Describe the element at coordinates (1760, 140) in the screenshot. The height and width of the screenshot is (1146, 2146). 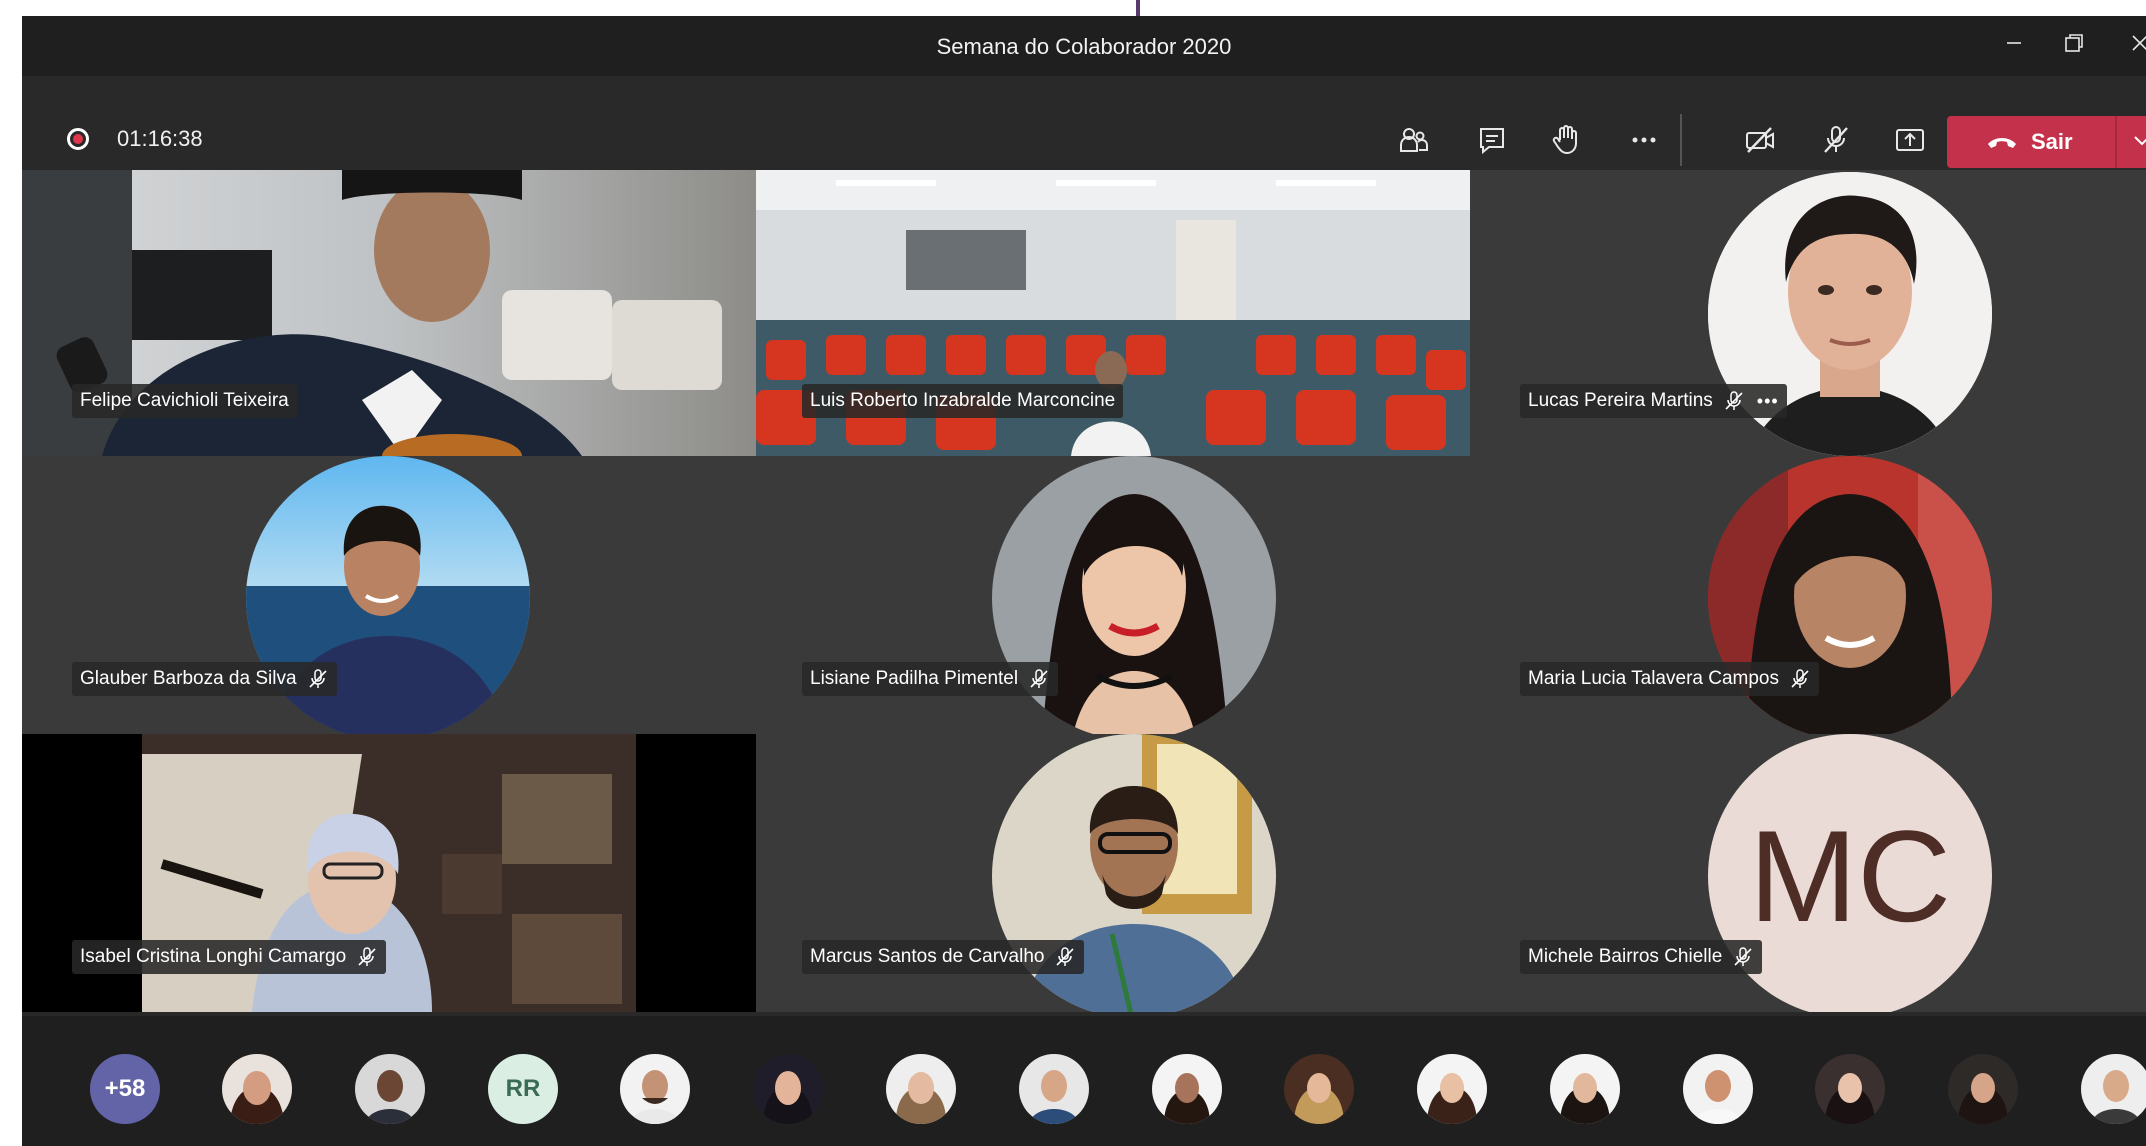
I see `camera-off-icon` at that location.